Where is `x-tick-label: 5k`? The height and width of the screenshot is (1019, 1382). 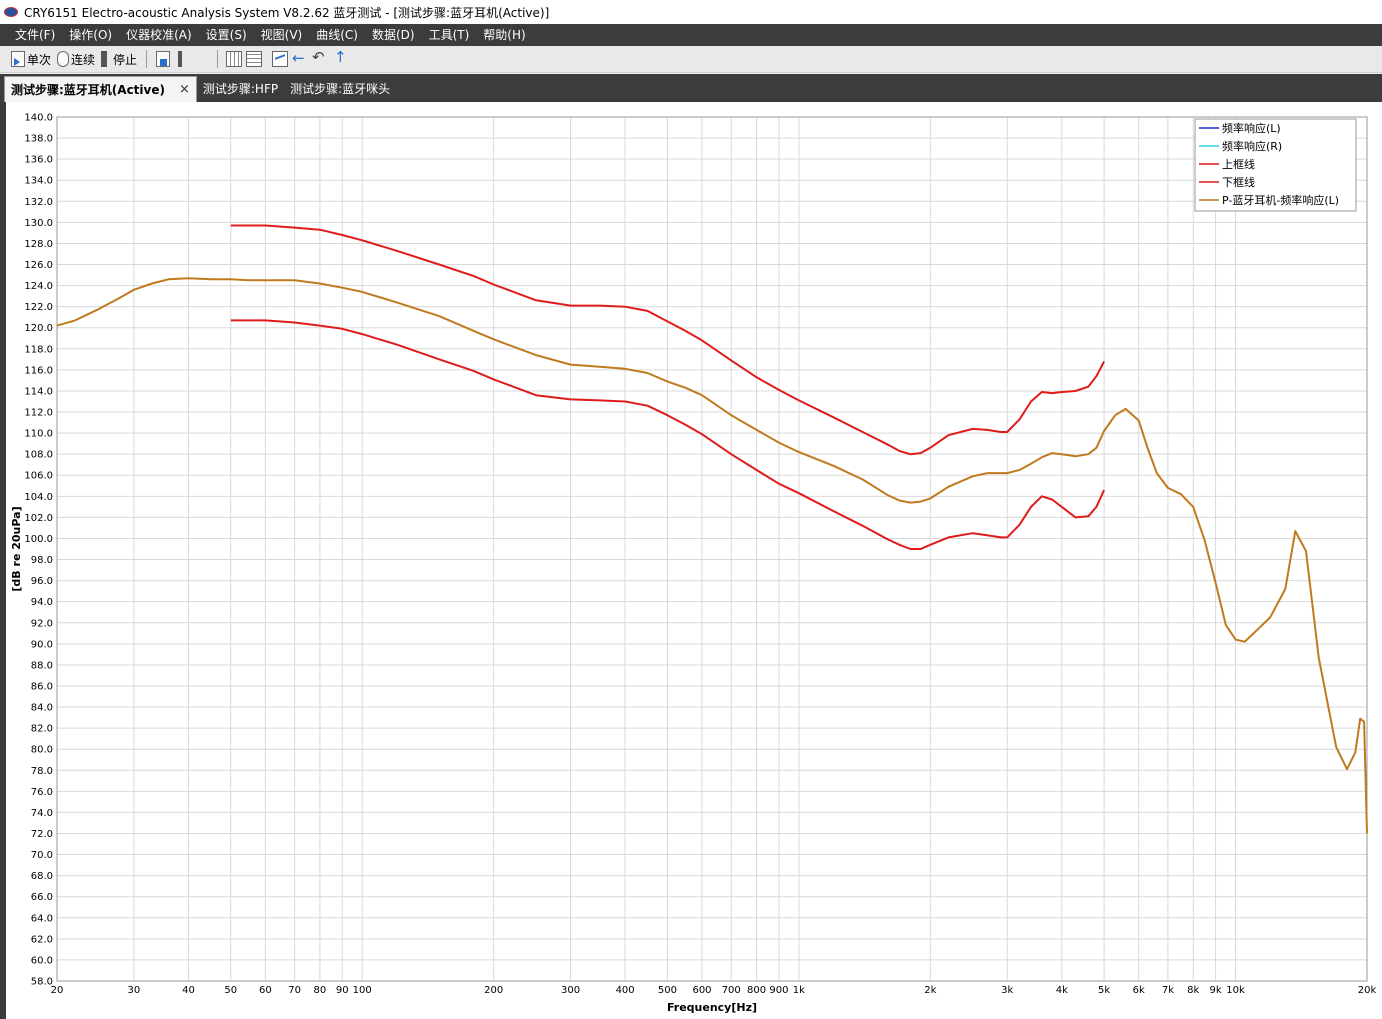
x-tick-label: 5k is located at coordinates (1104, 990).